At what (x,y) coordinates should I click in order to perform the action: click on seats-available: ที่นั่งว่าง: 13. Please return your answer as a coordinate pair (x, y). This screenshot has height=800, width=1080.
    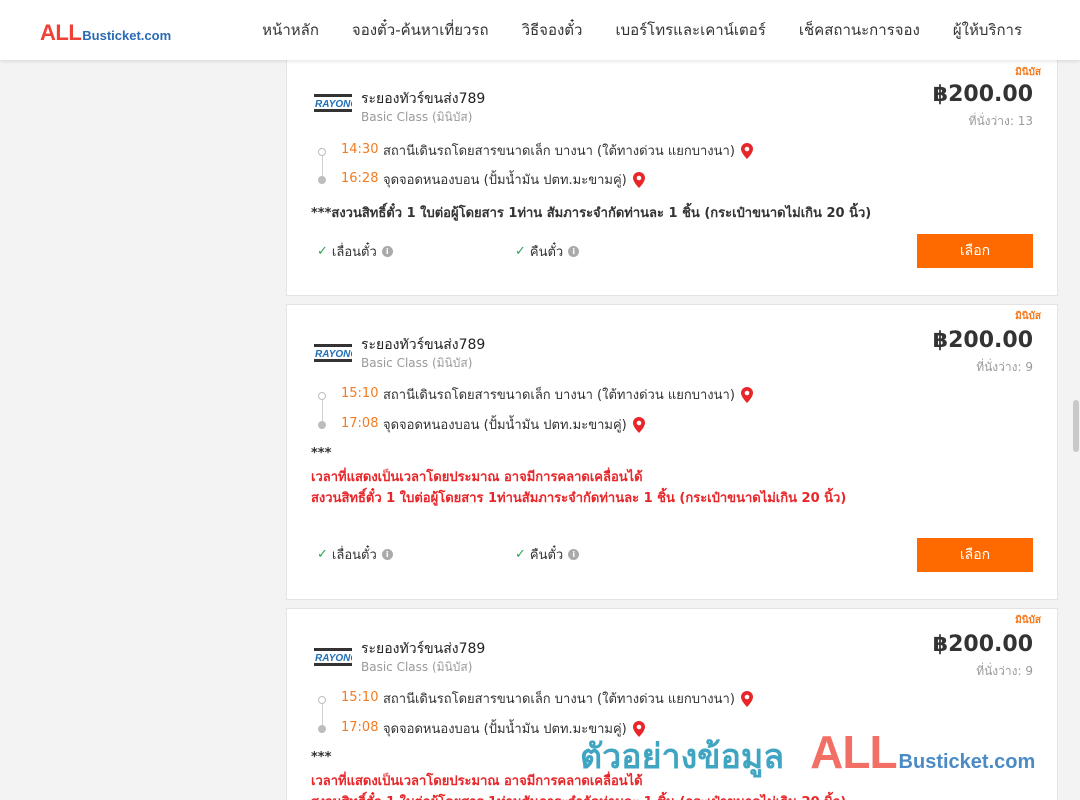
    Looking at the image, I should click on (1000, 121).